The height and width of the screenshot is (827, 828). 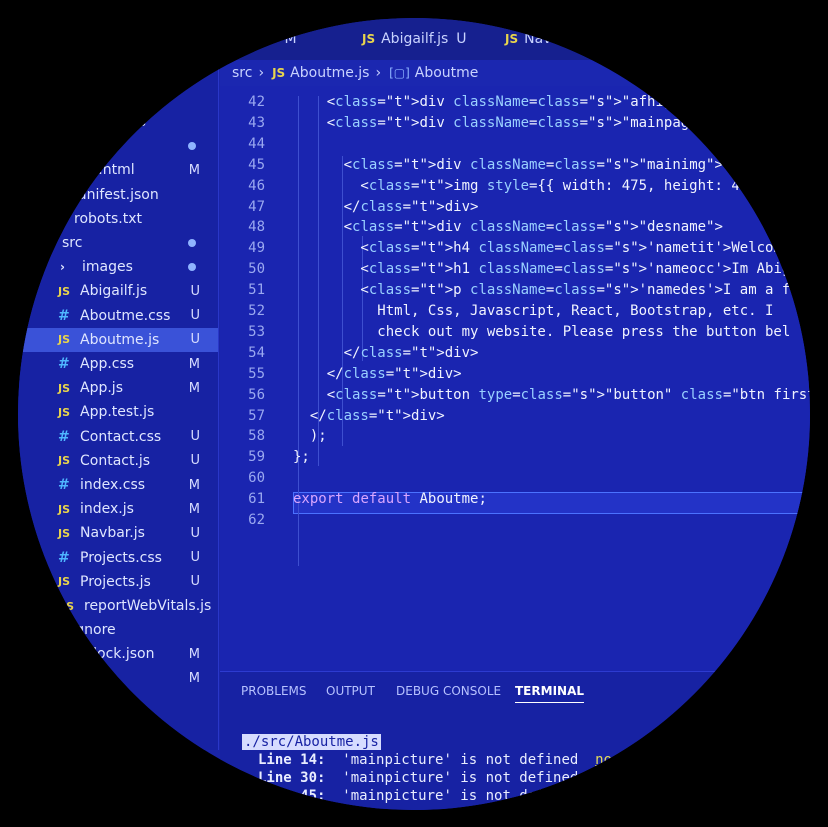 What do you see at coordinates (118, 291) in the screenshot?
I see `sidebar-item: JS Abigailf.js U` at bounding box center [118, 291].